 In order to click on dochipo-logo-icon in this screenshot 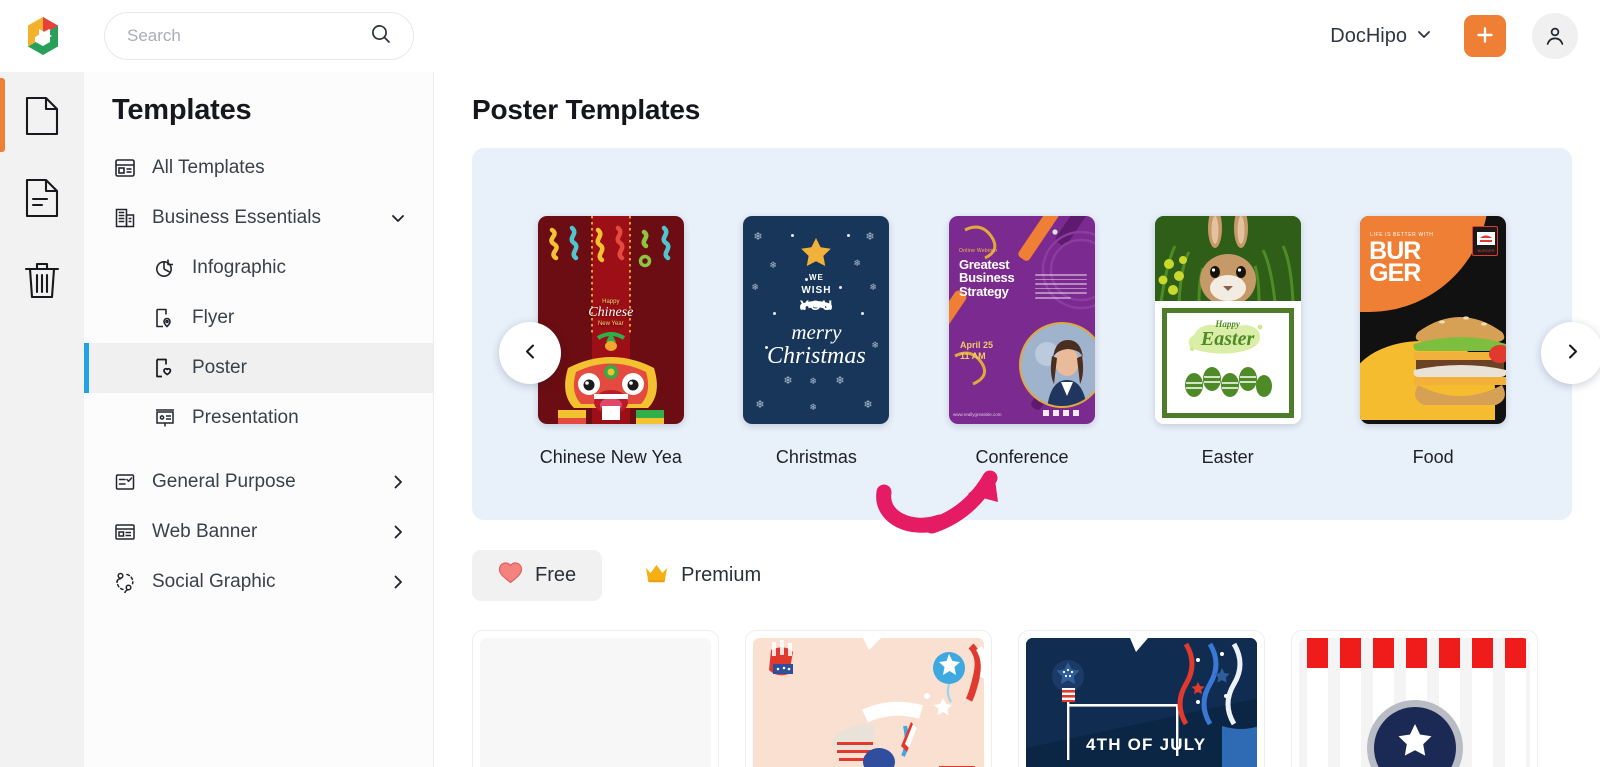, I will do `click(43, 36)`.